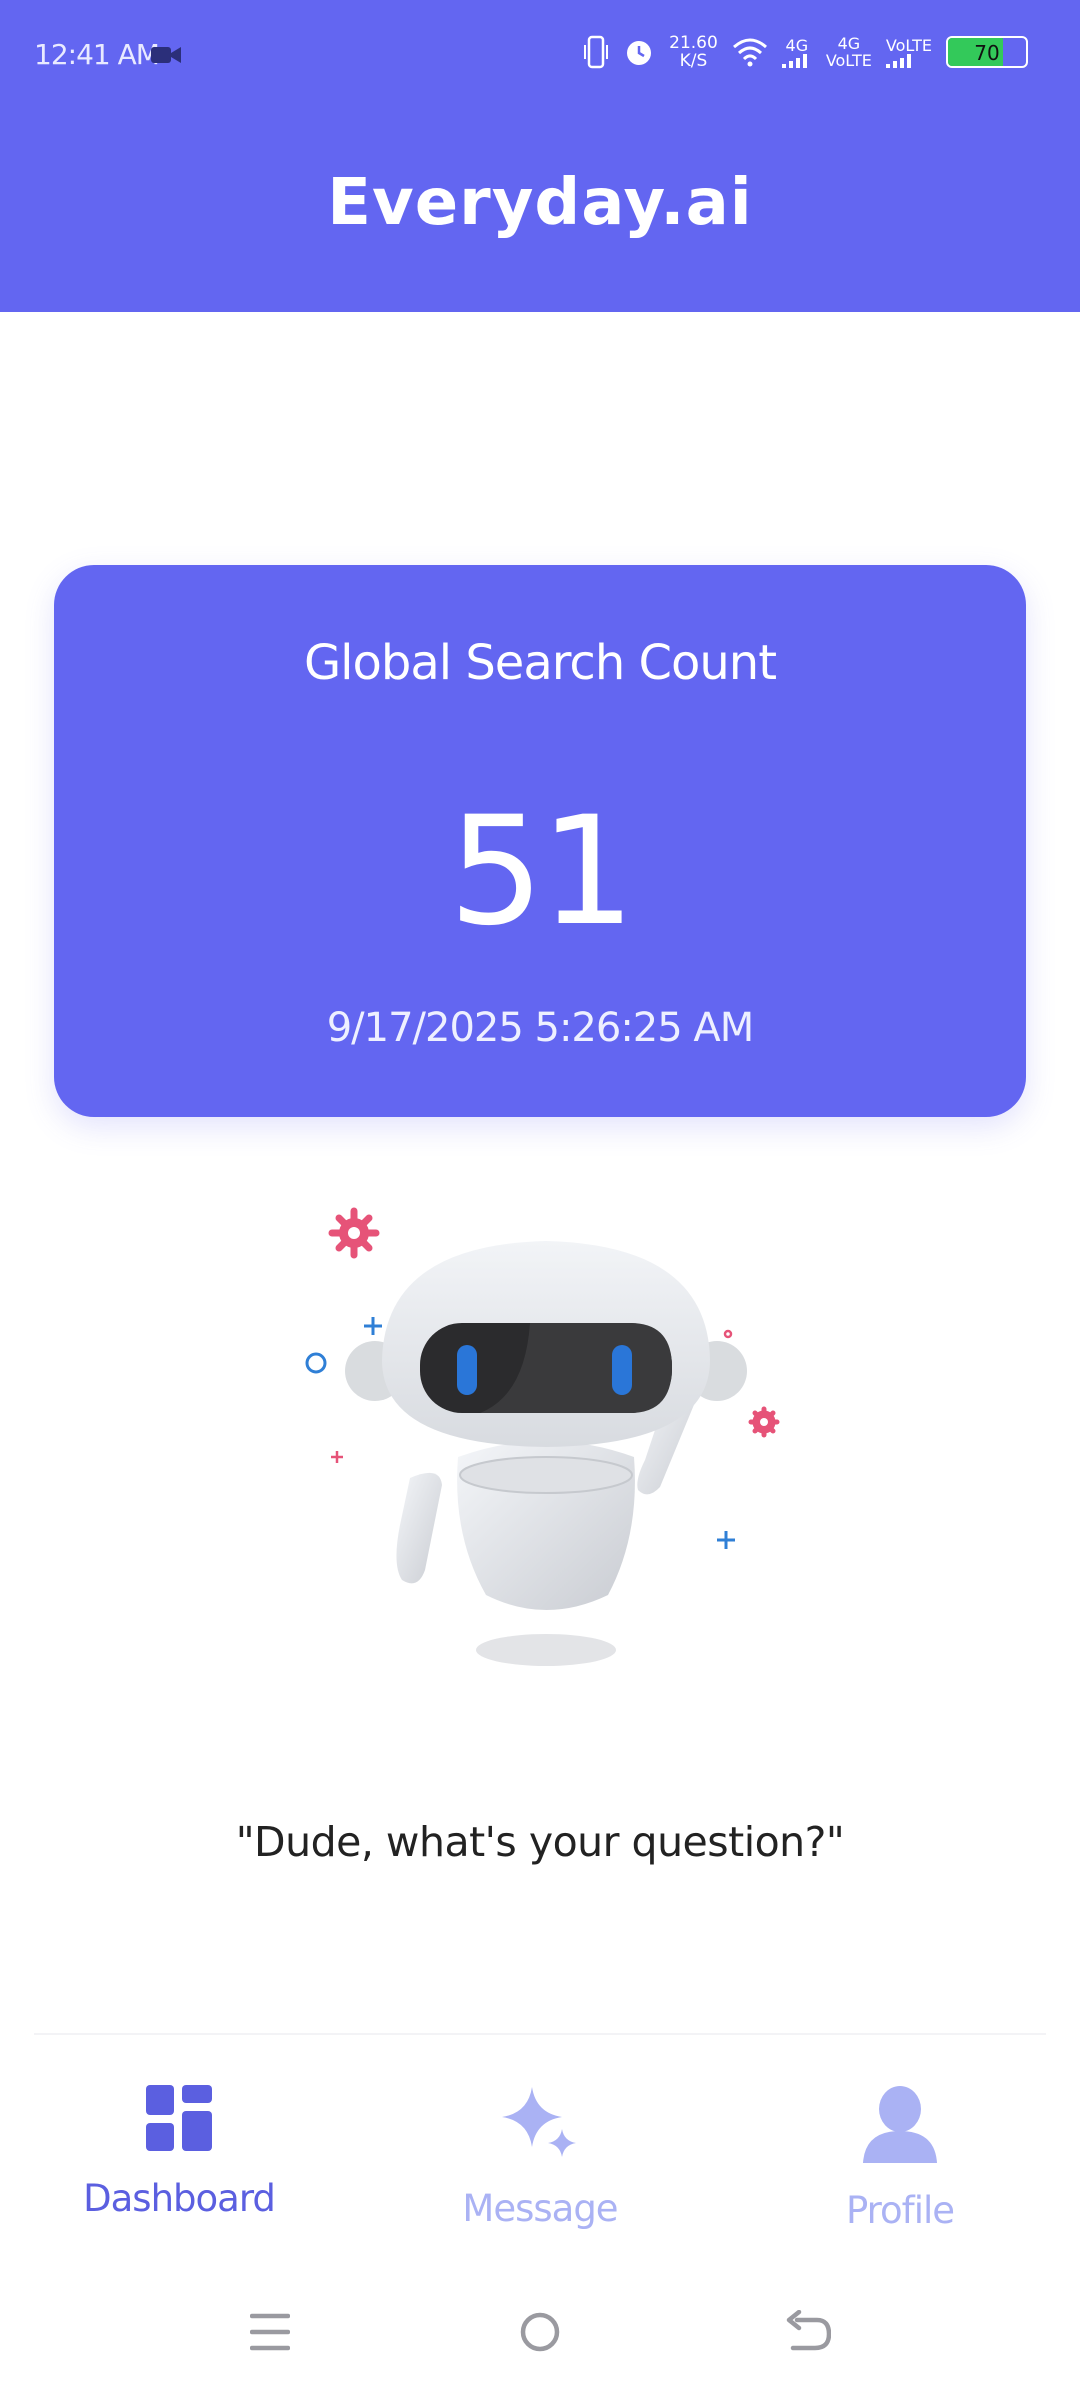 This screenshot has height=2400, width=1080. What do you see at coordinates (166, 55) in the screenshot?
I see `video-camera-icon` at bounding box center [166, 55].